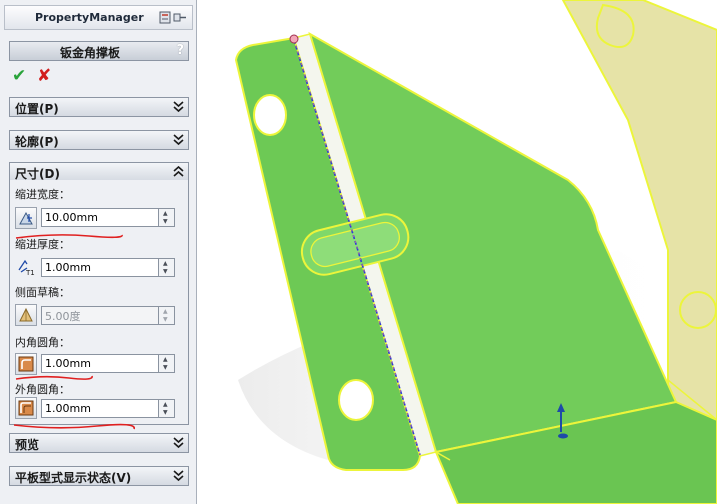  I want to click on indent-thickness-icon-box: T1, so click(26, 267).